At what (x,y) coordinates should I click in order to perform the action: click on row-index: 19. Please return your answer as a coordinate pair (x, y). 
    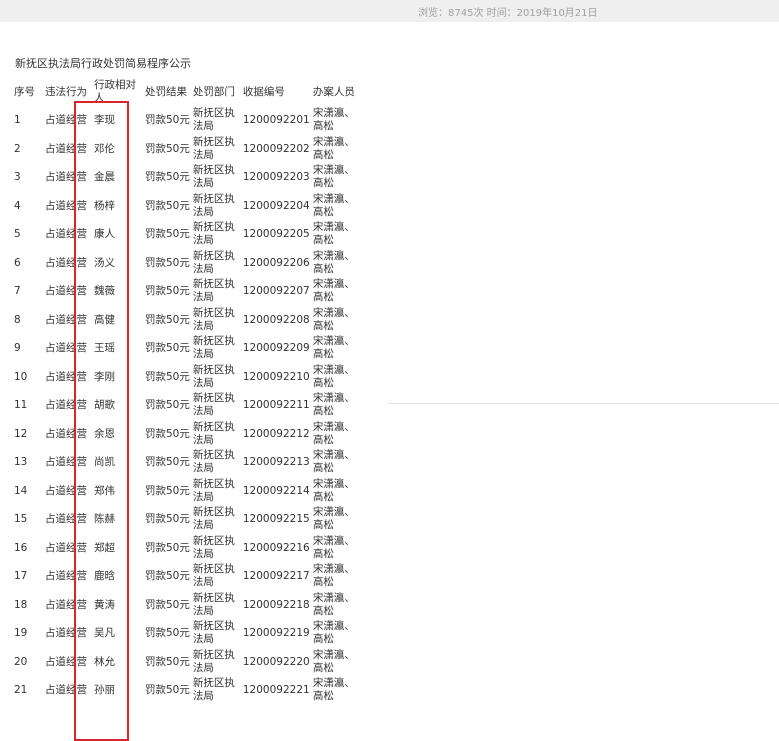
    Looking at the image, I should click on (21, 633).